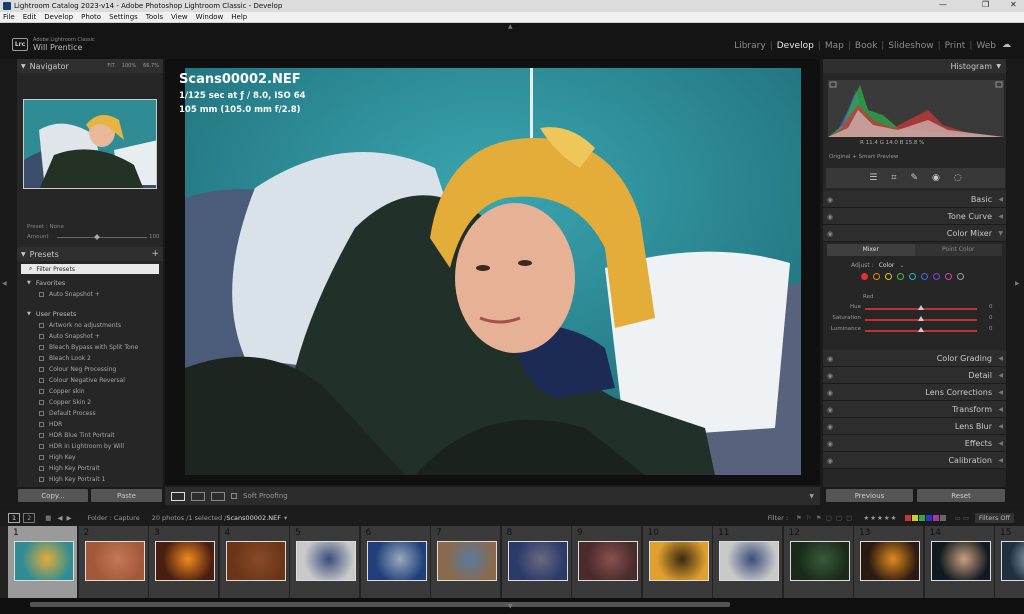 This screenshot has width=1024, height=614. Describe the element at coordinates (239, 17) in the screenshot. I see `menu-help: Help` at that location.